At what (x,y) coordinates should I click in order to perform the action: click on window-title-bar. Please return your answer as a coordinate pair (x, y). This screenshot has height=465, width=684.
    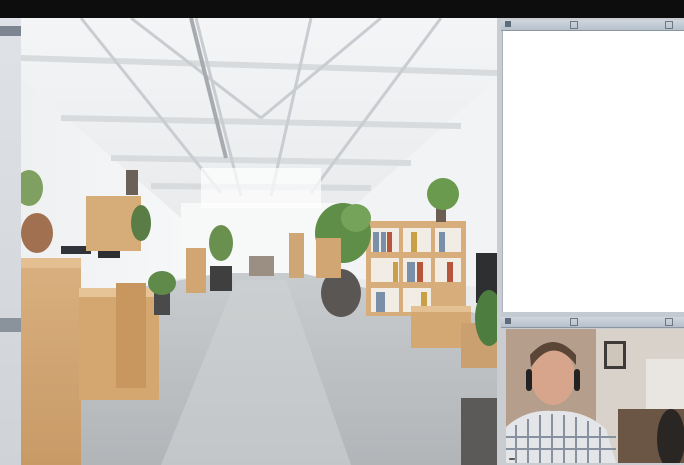
    Looking at the image, I should click on (342, 9).